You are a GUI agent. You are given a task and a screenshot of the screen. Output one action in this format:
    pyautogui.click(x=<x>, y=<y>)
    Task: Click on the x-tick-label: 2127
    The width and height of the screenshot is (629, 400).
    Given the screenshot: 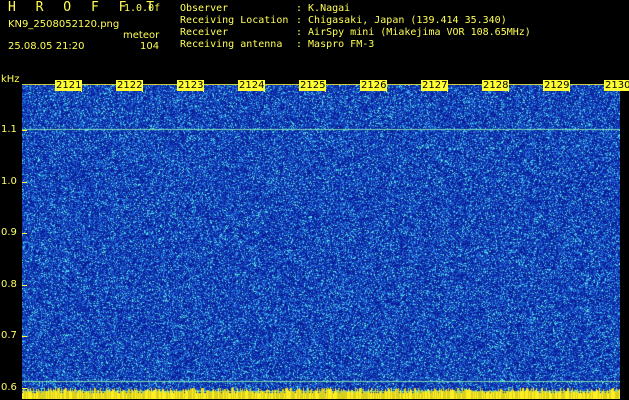 What is the action you would take?
    pyautogui.click(x=435, y=85)
    